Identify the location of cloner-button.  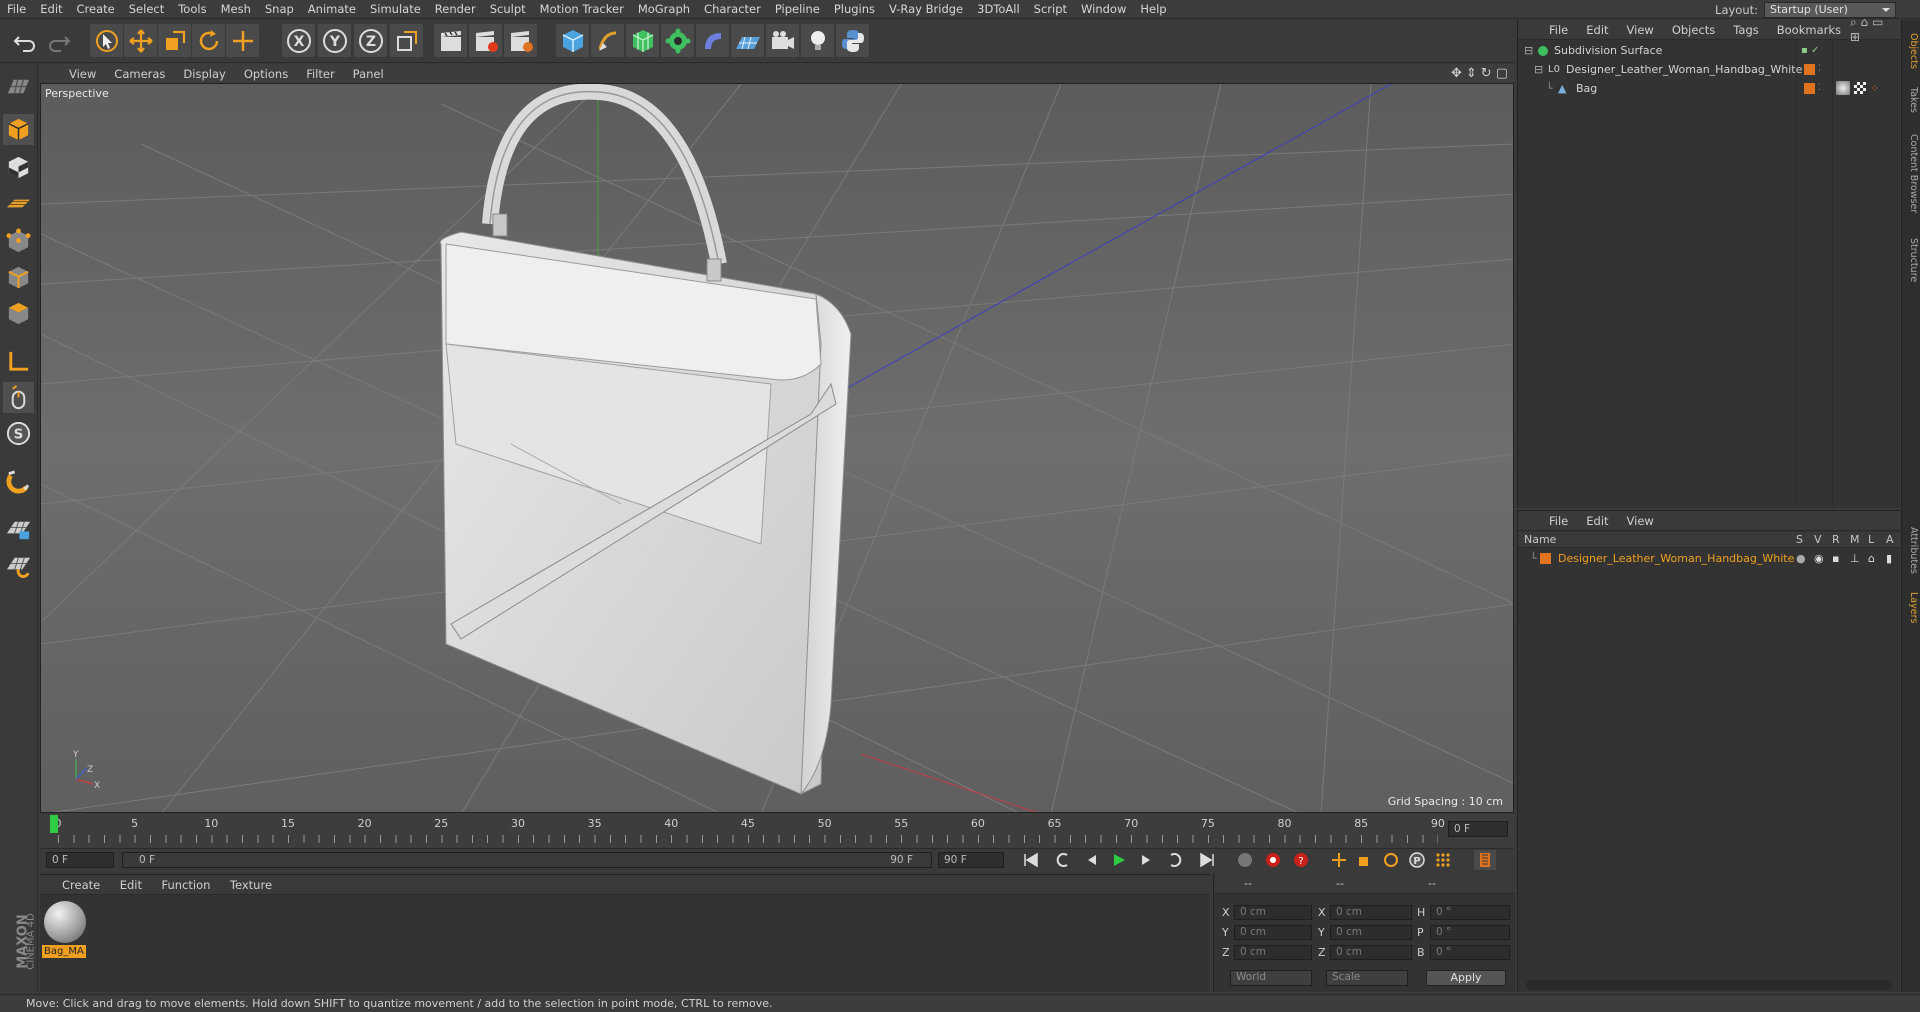
(677, 40).